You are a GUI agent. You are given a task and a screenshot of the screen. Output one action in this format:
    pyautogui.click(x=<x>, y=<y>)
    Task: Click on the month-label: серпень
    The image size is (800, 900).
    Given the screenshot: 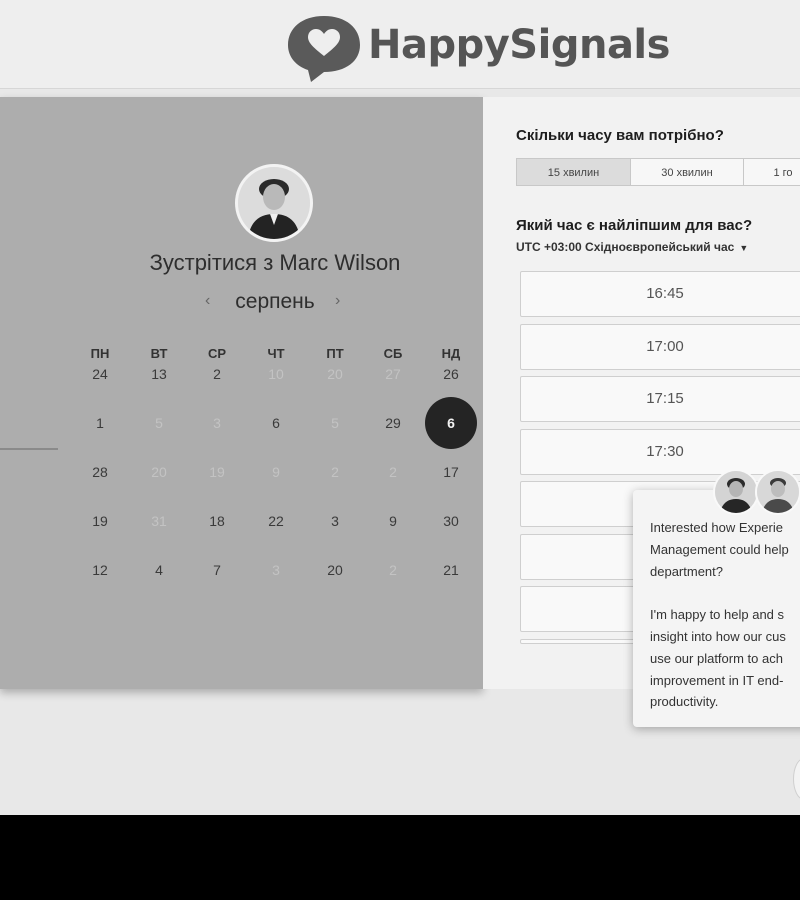 What is the action you would take?
    pyautogui.click(x=275, y=301)
    